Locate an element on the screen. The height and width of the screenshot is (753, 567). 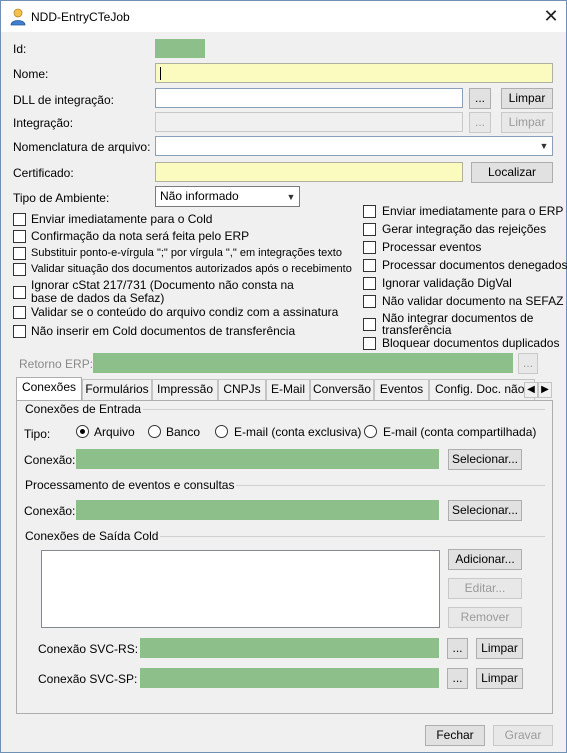
checkbox-label: Confirmação da nota será feita pelo ERP is located at coordinates (140, 236).